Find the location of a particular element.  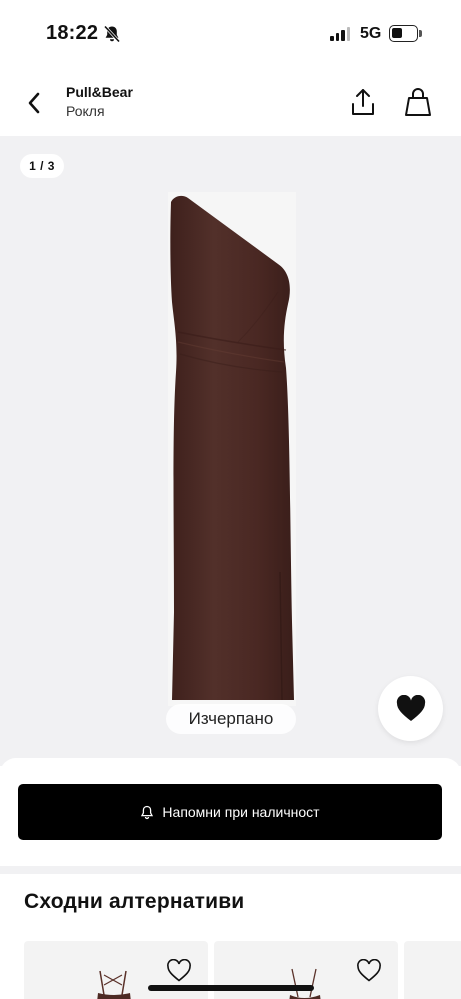

home-indicator is located at coordinates (231, 988).